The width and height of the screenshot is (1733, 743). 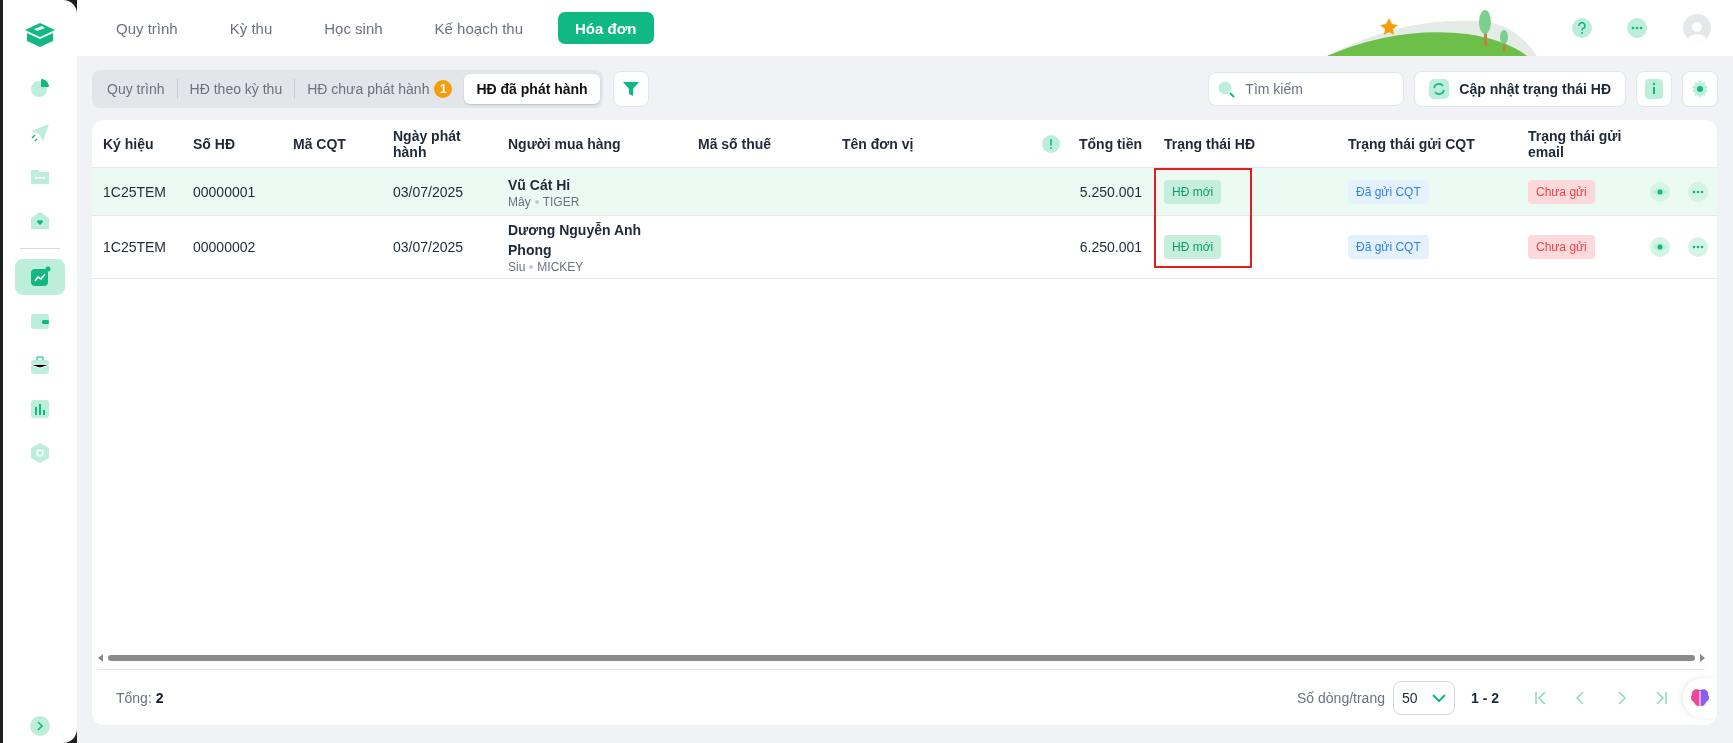 What do you see at coordinates (40, 132) in the screenshot?
I see `send-icon` at bounding box center [40, 132].